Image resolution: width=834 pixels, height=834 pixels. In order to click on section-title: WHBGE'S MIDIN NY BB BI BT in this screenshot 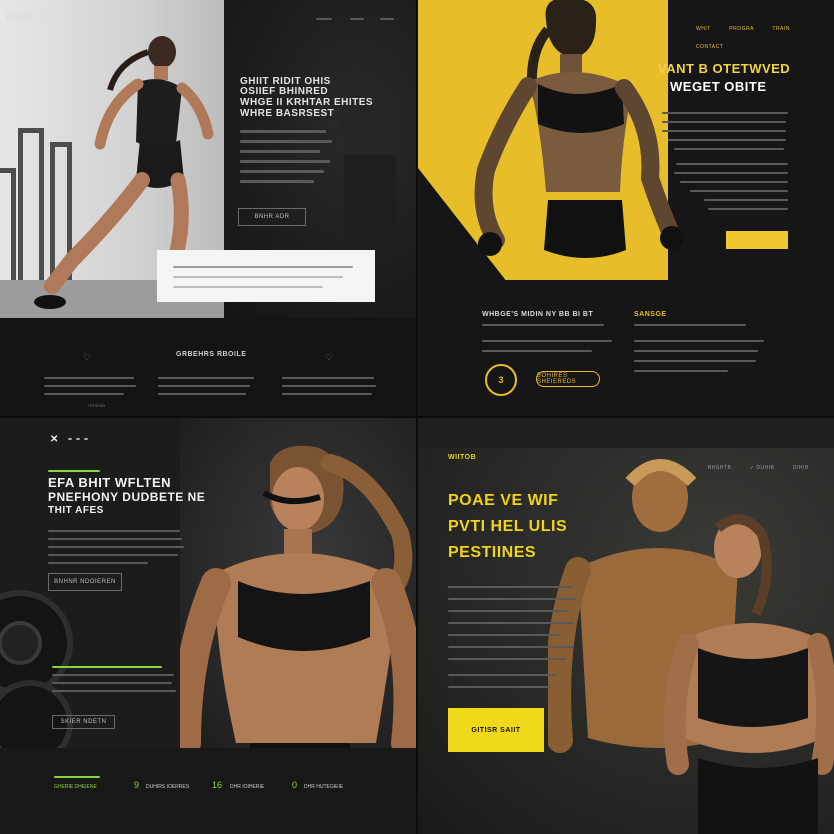, I will do `click(538, 314)`.